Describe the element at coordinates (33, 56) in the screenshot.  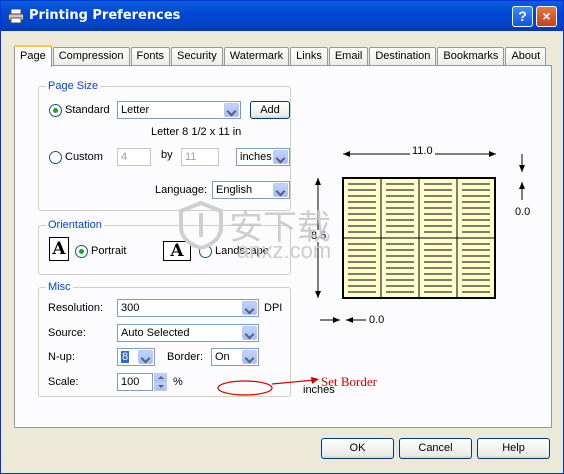
I see `tab-page: Page` at that location.